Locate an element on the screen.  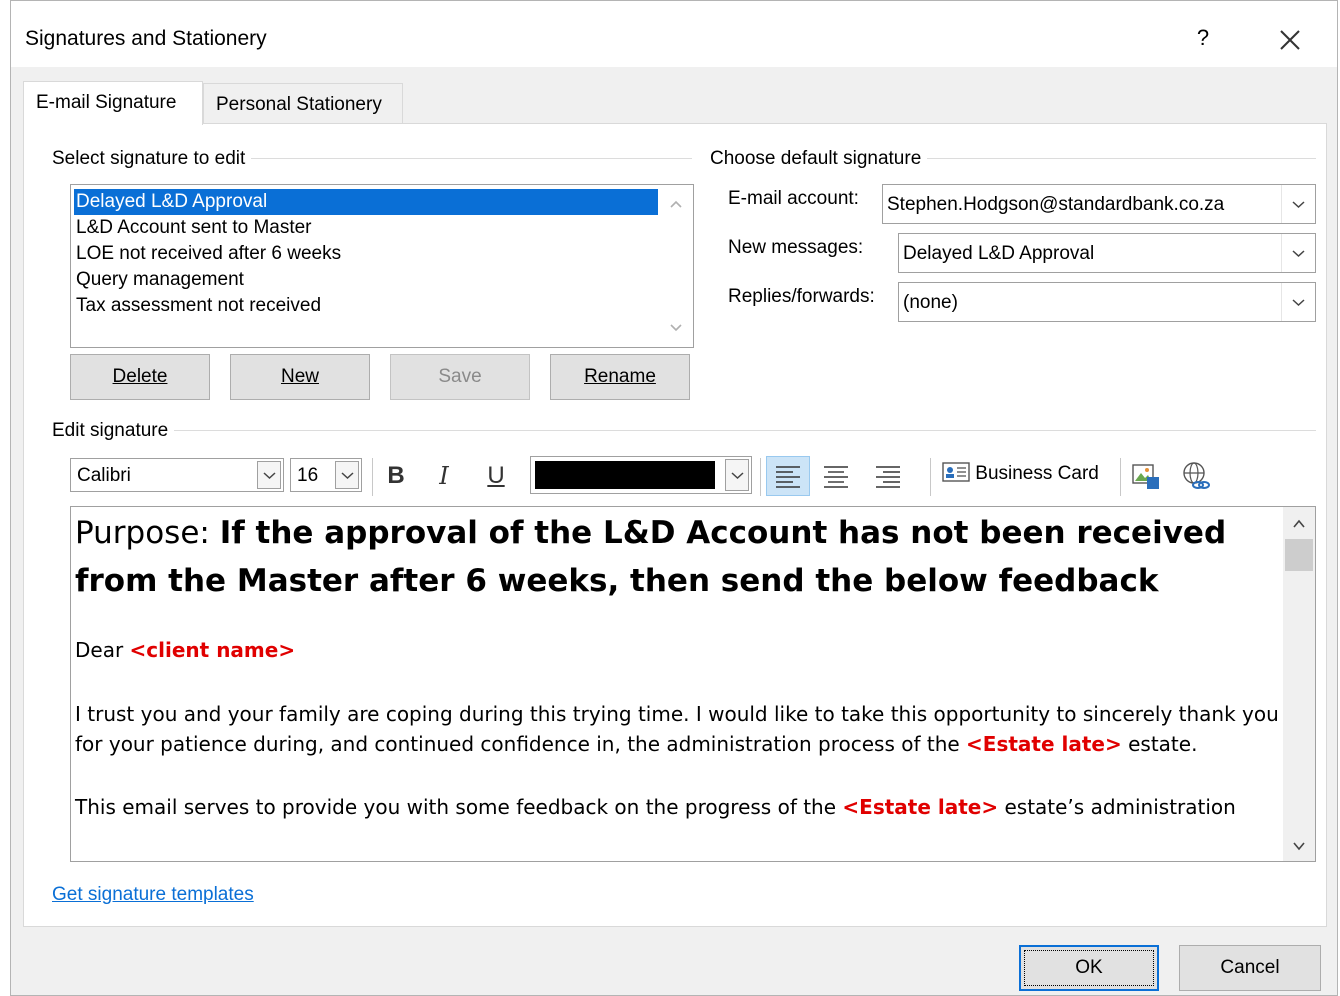
rename-button-label: Rename is located at coordinates (620, 376).